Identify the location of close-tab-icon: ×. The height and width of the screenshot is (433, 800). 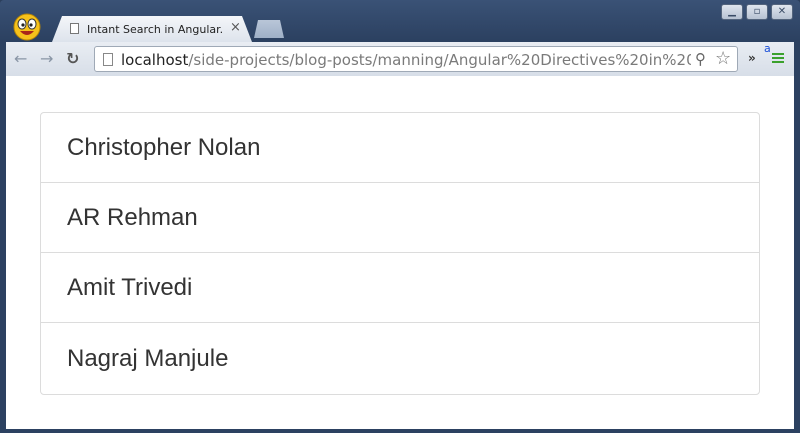
(235, 27).